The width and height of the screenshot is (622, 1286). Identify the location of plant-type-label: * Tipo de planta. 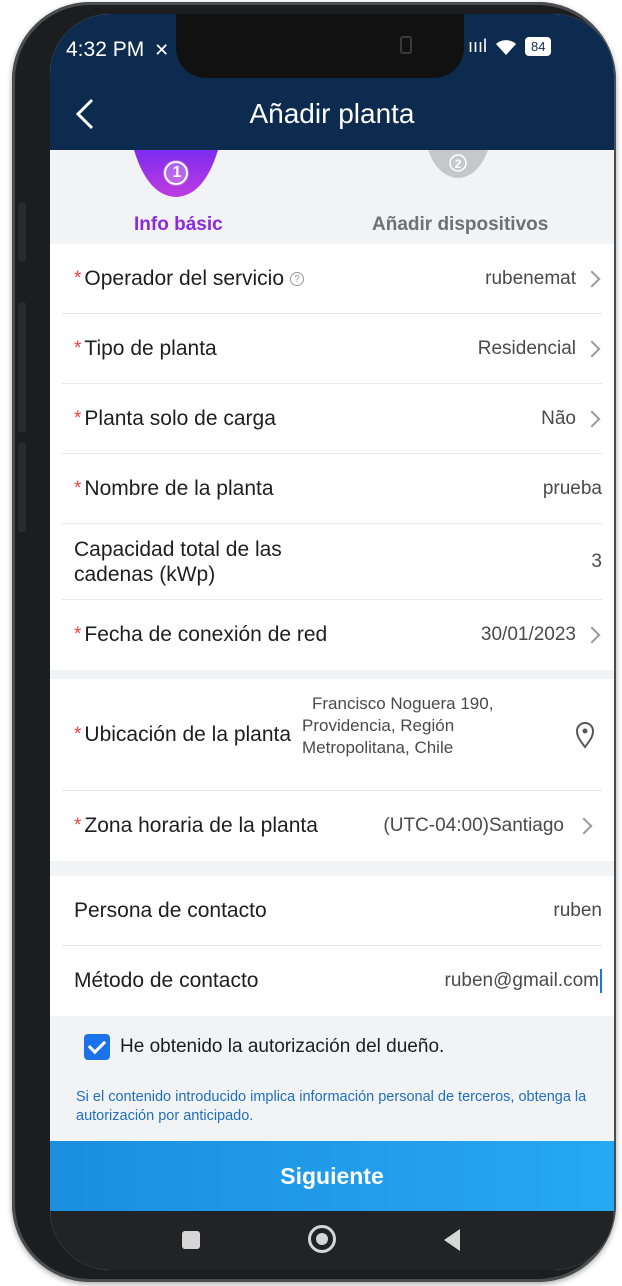
(145, 349).